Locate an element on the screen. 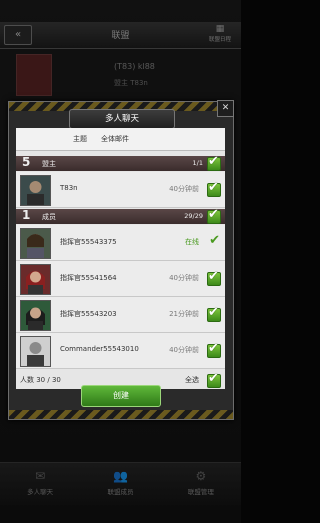 The height and width of the screenshot is (523, 320). player-status: 21分钟前 is located at coordinates (184, 314).